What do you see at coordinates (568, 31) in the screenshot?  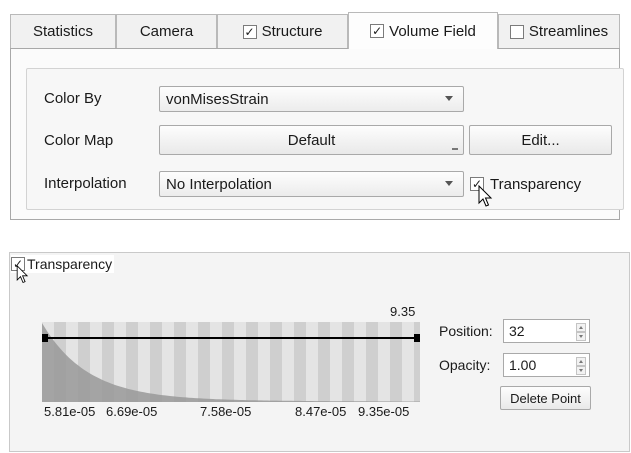 I see `tab-streamlines-label: Streamlines` at bounding box center [568, 31].